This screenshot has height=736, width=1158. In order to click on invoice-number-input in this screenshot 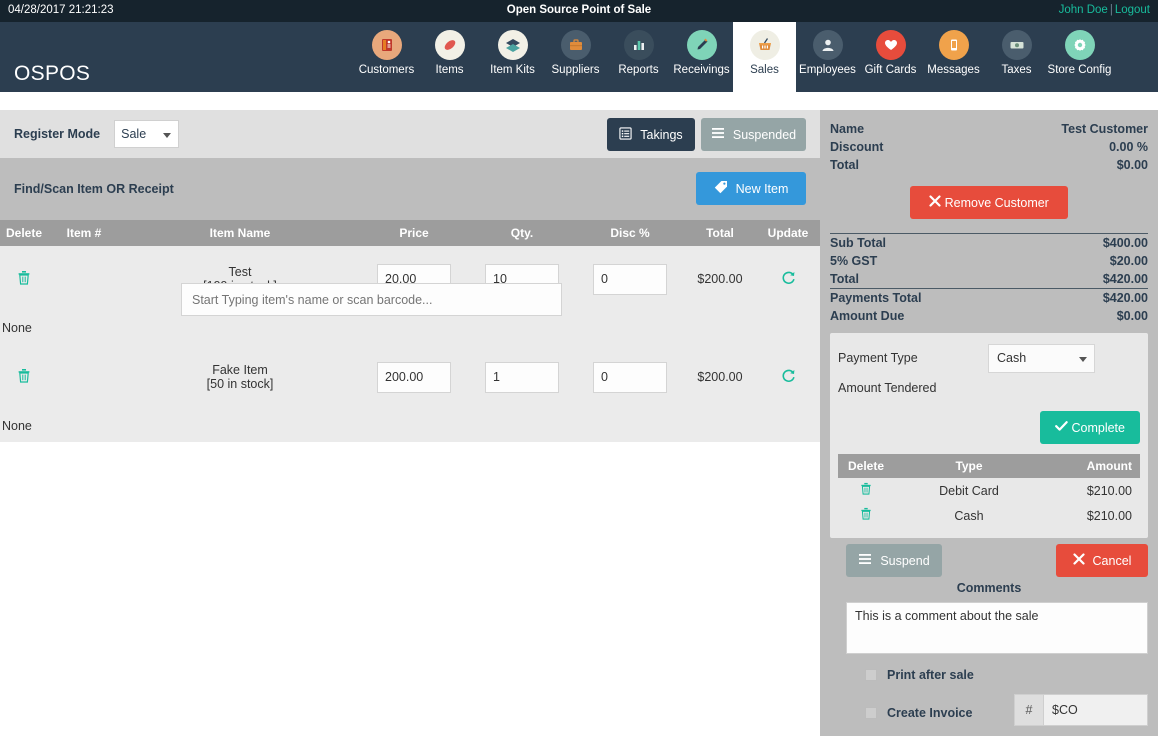, I will do `click(1096, 710)`.